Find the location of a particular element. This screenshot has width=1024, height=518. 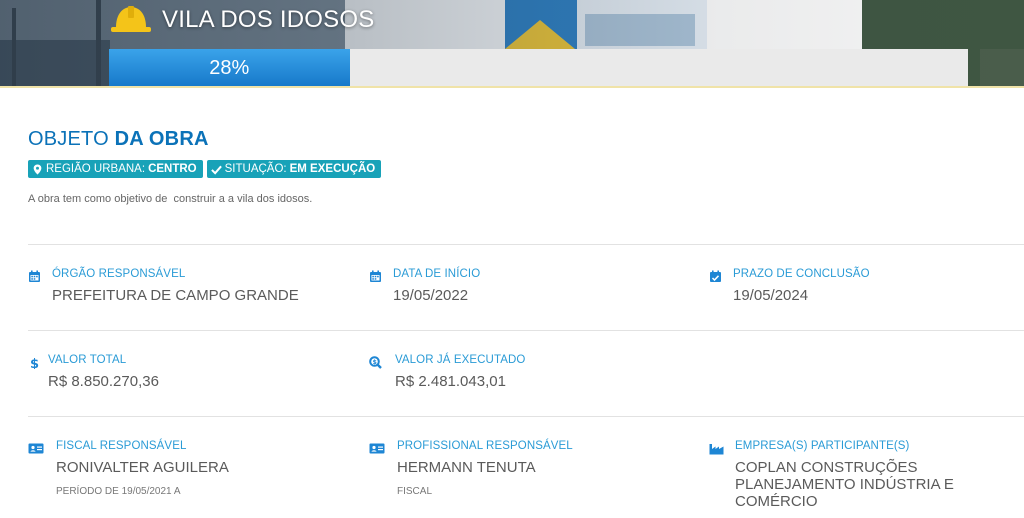

tag-regiao-value: CENTRO is located at coordinates (172, 169).